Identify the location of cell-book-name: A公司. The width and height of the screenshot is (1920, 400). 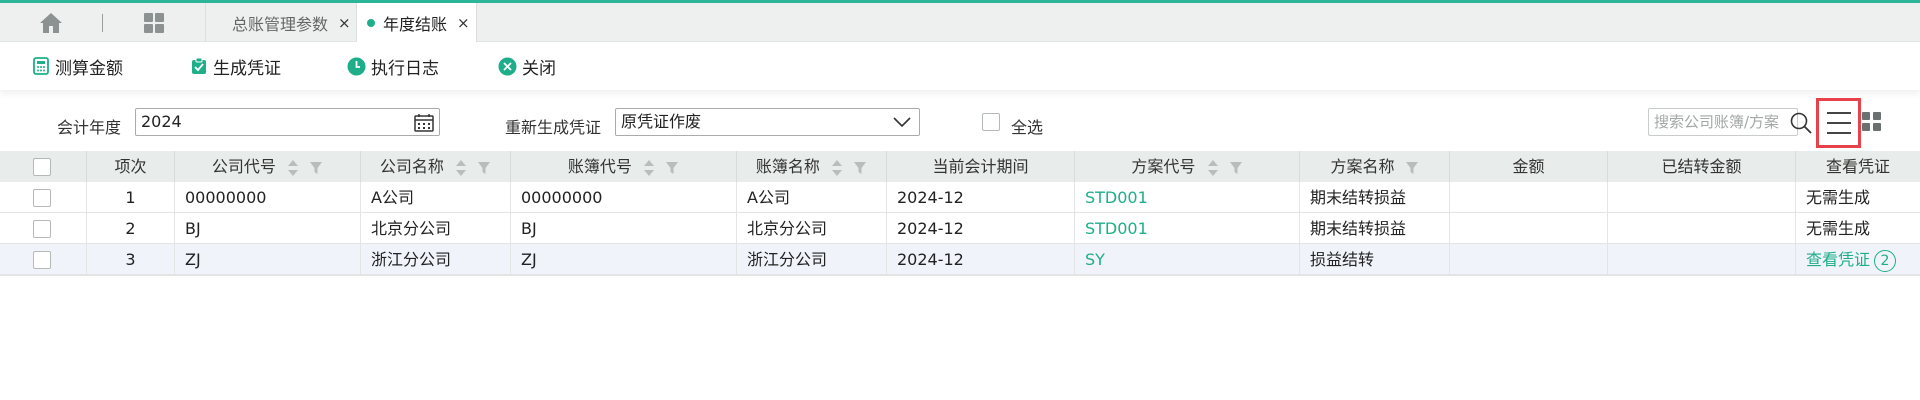
(812, 197).